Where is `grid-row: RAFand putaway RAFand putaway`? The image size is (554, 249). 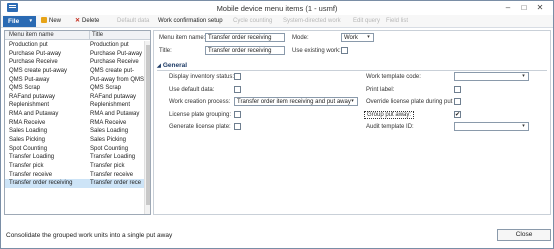
grid-row: RAFand putaway RAFand putaway is located at coordinates (74, 97).